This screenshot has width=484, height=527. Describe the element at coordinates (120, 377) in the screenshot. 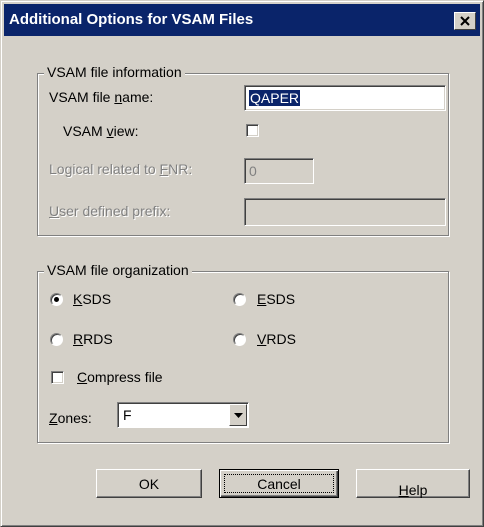

I see `compress-file-label: Compress file` at that location.